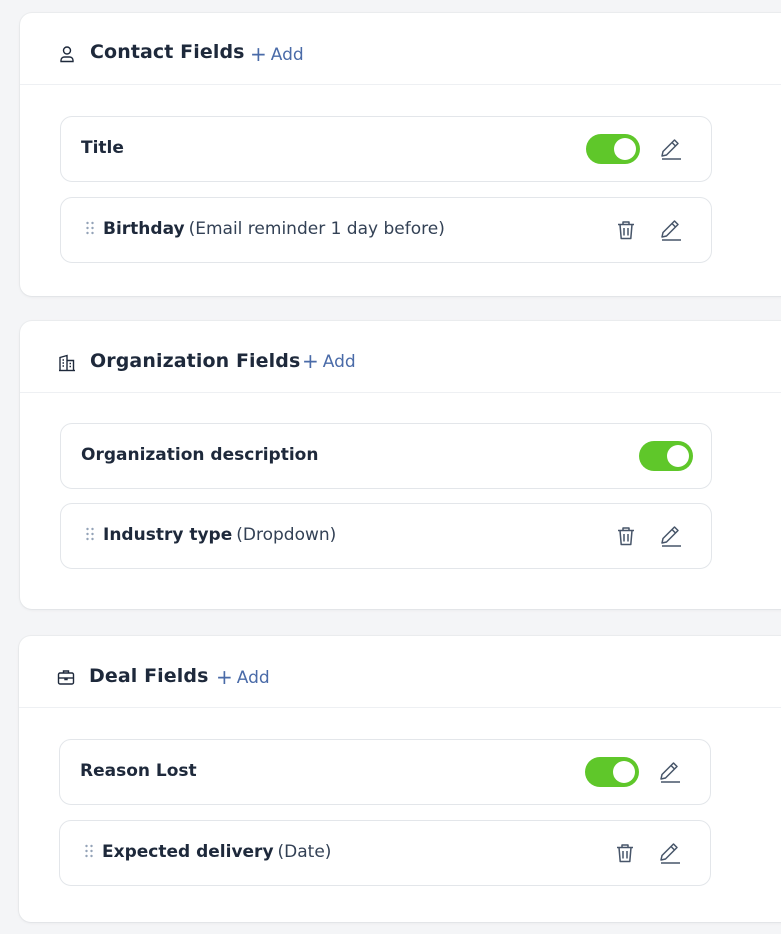  Describe the element at coordinates (168, 535) in the screenshot. I see `field-name: Industry type` at that location.